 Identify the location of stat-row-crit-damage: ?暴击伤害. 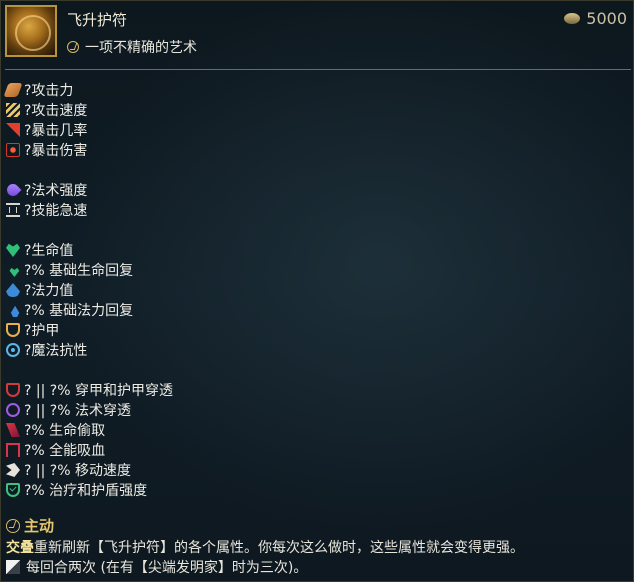
(89, 150).